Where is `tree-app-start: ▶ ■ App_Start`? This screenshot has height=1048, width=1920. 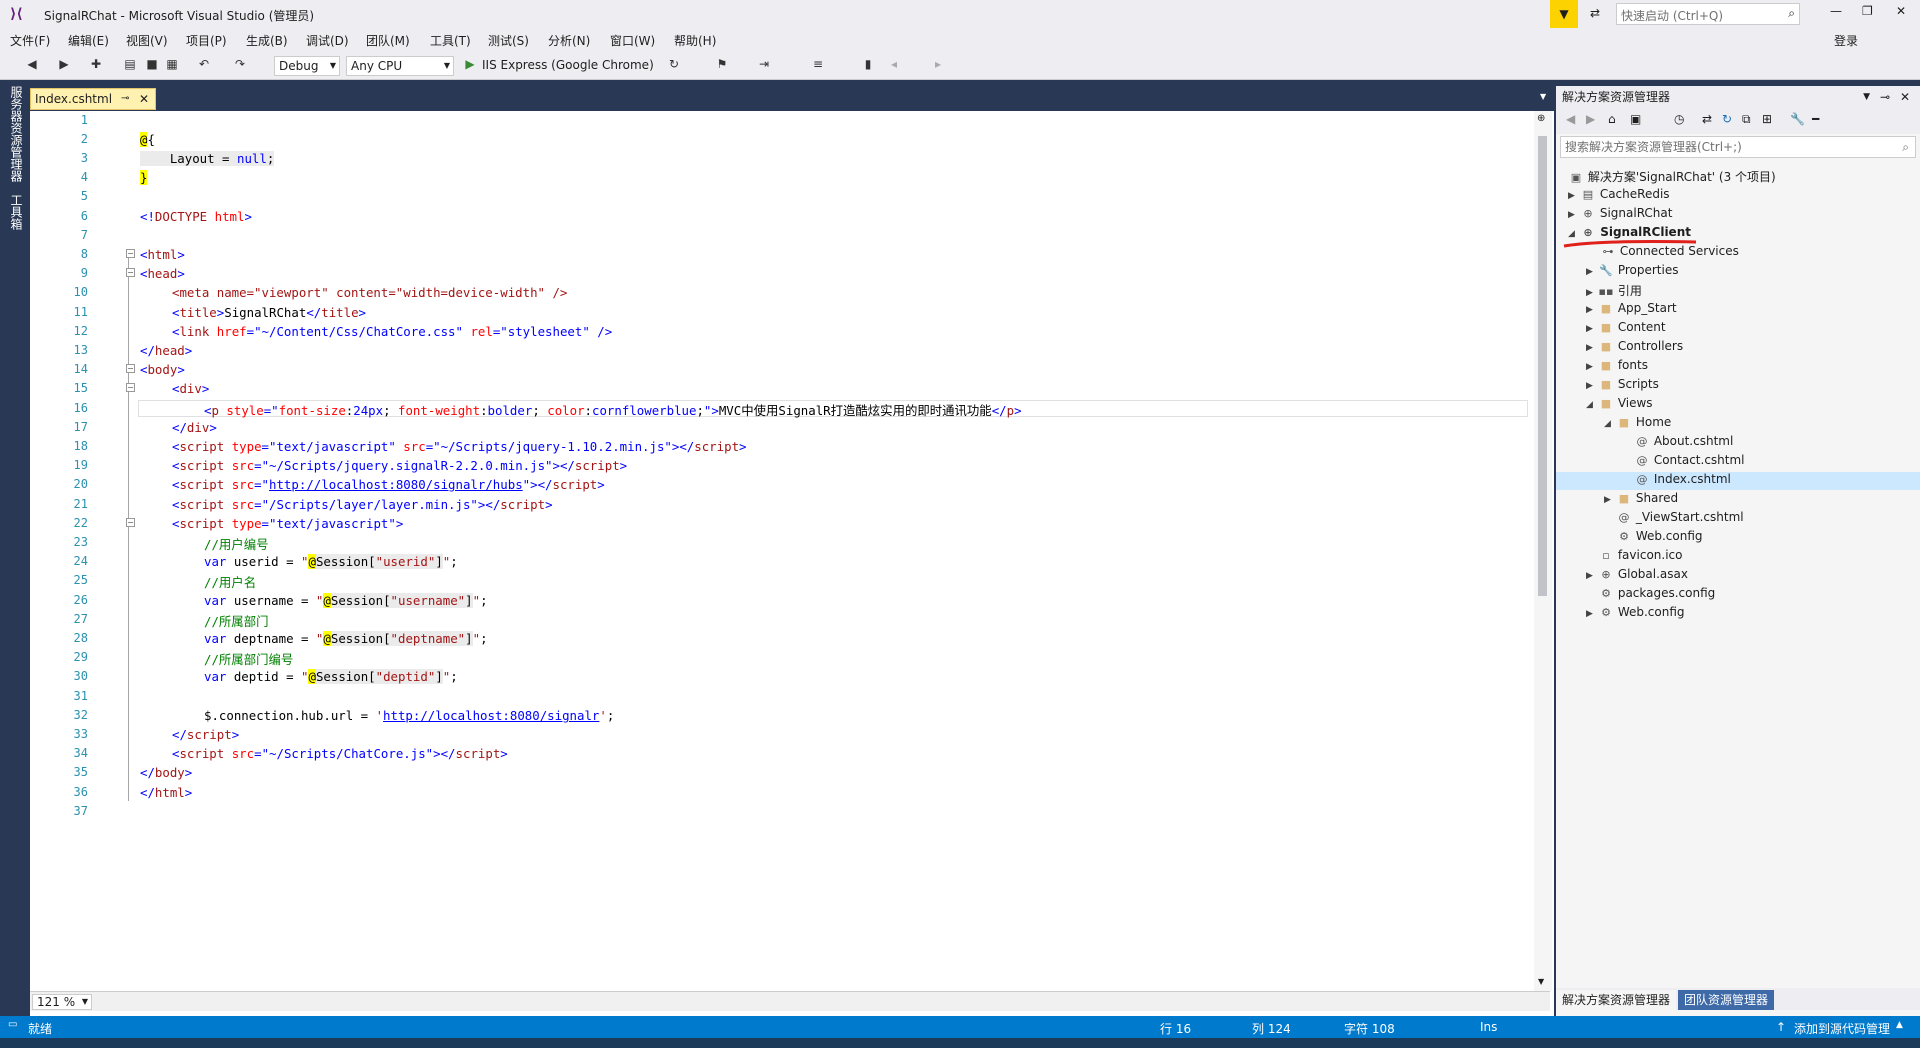 tree-app-start: ▶ ■ App_Start is located at coordinates (1631, 308).